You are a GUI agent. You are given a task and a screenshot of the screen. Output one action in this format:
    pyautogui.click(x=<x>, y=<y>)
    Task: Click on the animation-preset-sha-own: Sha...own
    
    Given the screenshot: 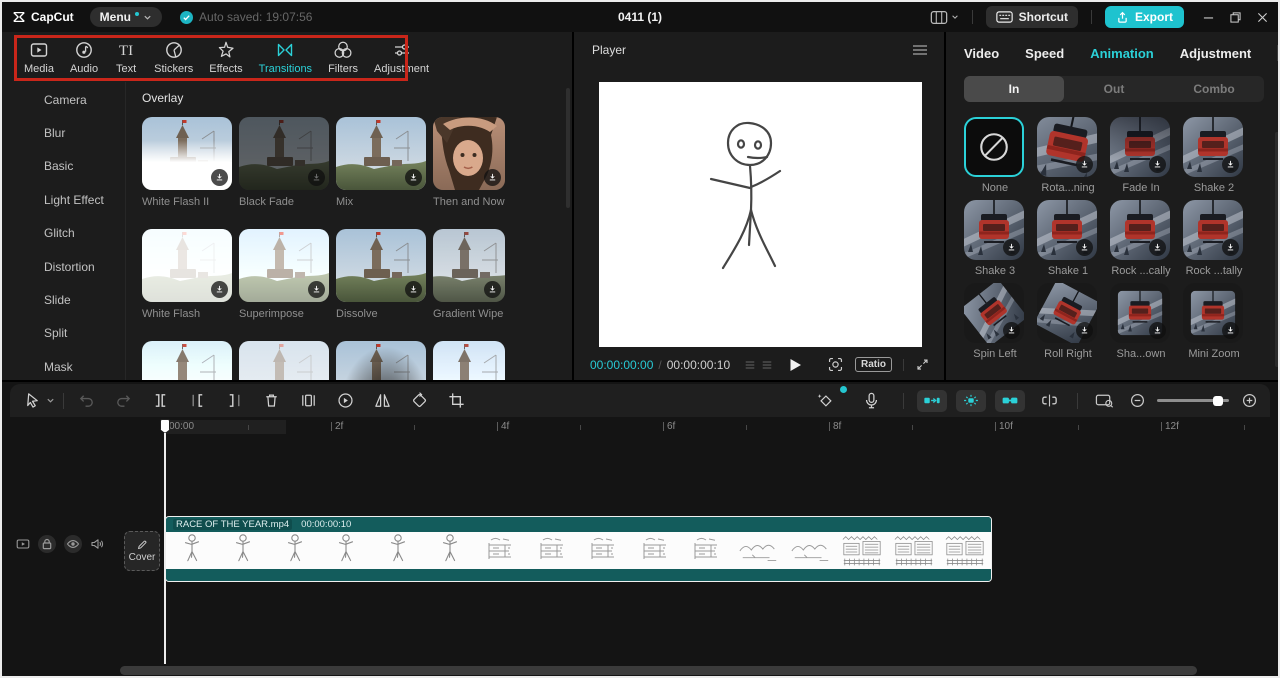 What is the action you would take?
    pyautogui.click(x=1141, y=321)
    